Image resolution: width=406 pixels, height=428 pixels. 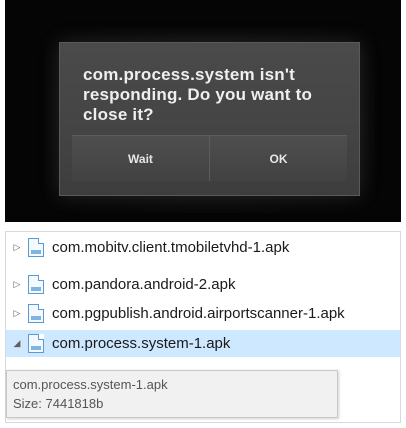 I want to click on wait-button: Wait, so click(x=140, y=158).